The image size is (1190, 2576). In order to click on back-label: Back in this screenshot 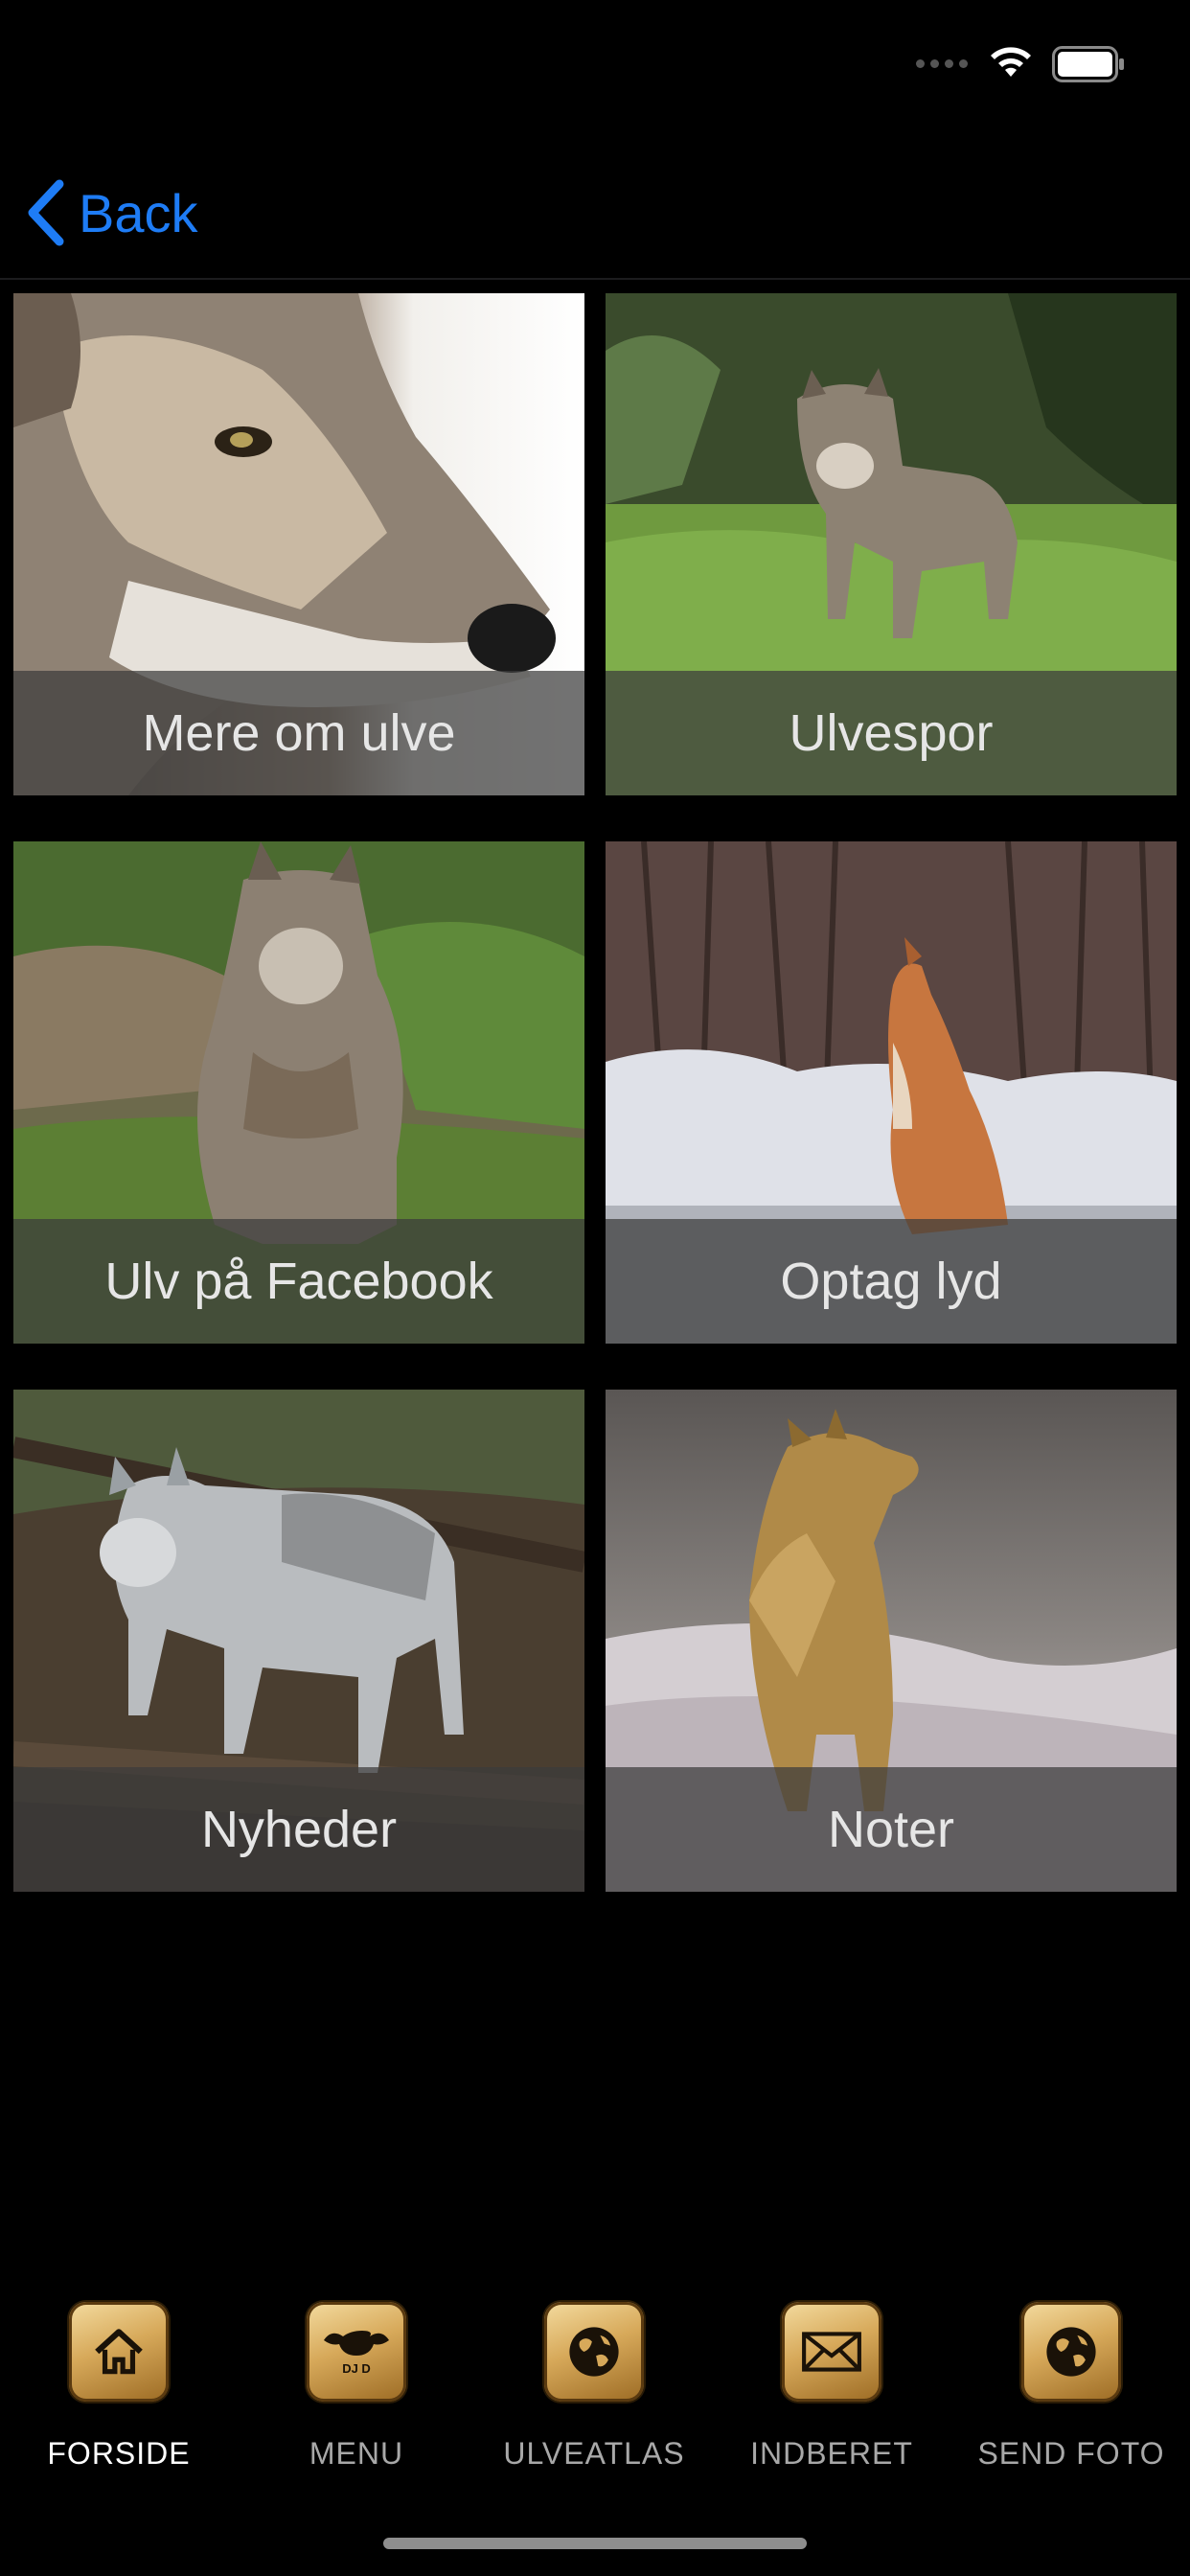, I will do `click(139, 212)`.